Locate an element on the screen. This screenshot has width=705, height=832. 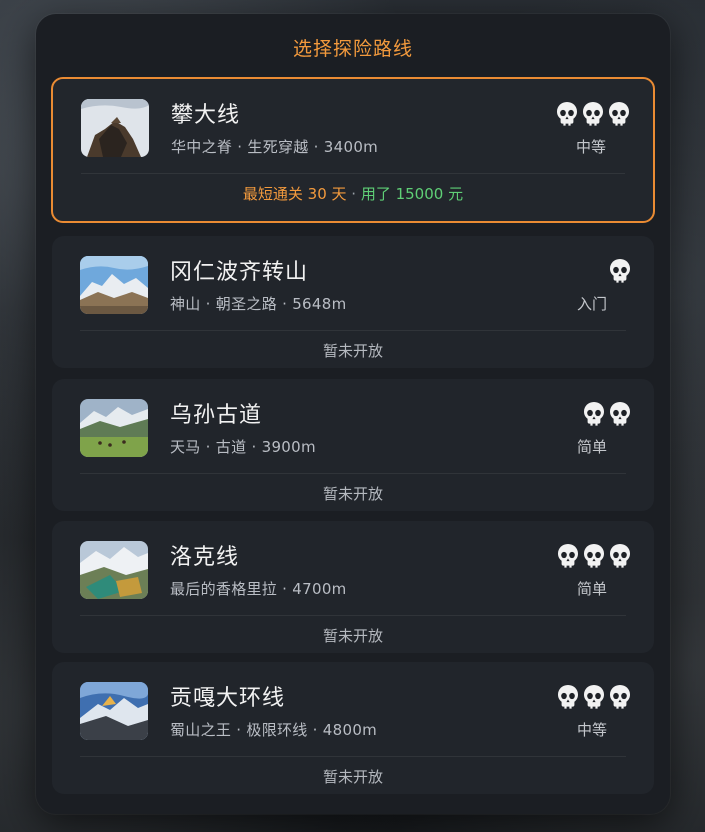
route-subtitle: 神山 · 朝圣之路 · 5648m is located at coordinates (258, 304).